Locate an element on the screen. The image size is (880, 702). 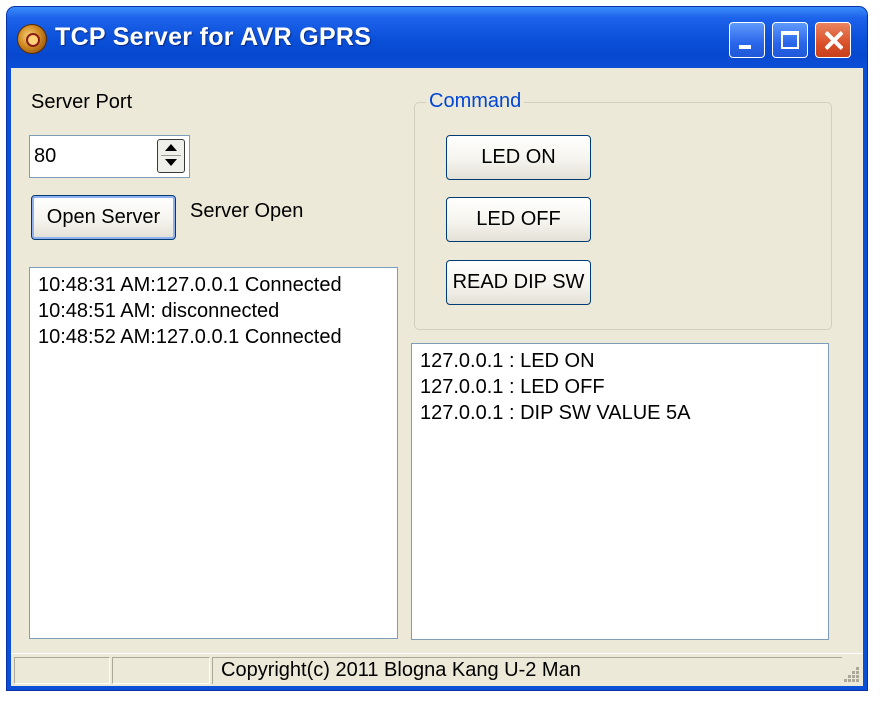
maximize-icon is located at coordinates (790, 40).